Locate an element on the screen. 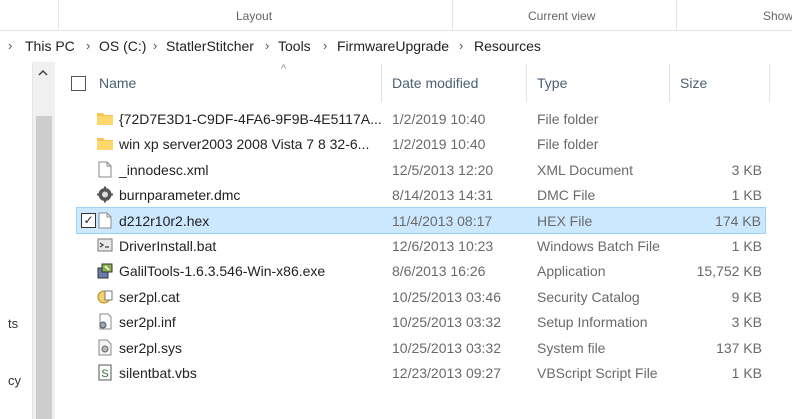 The width and height of the screenshot is (792, 419). file-name: ser2pl.sys is located at coordinates (151, 348).